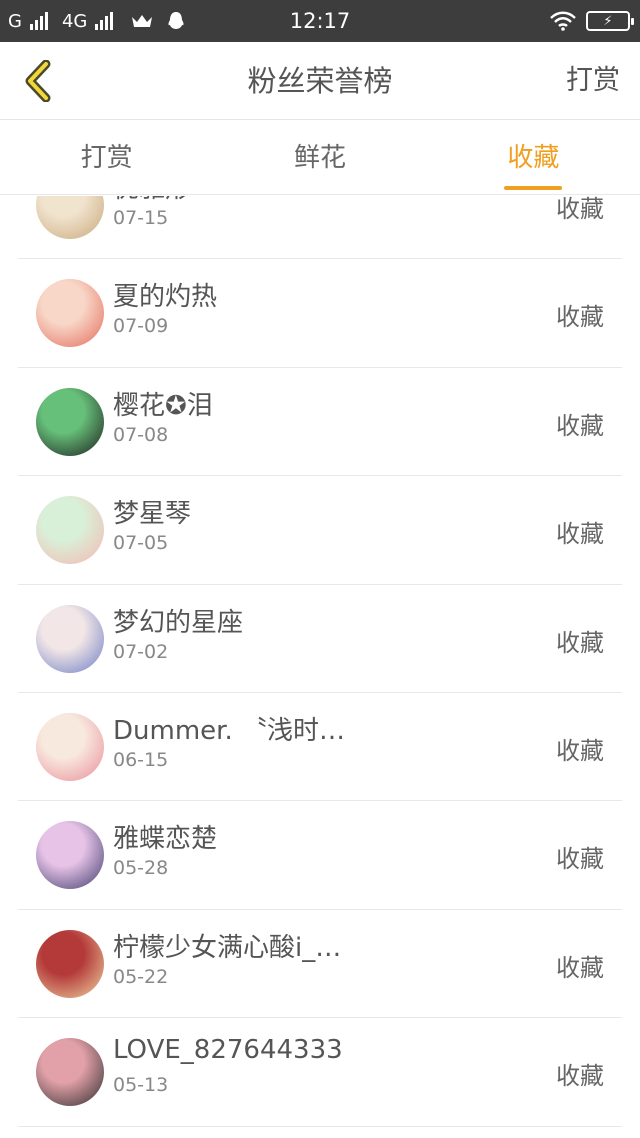 The height and width of the screenshot is (1138, 640). Describe the element at coordinates (141, 1085) in the screenshot. I see `fan-date: 05-13` at that location.